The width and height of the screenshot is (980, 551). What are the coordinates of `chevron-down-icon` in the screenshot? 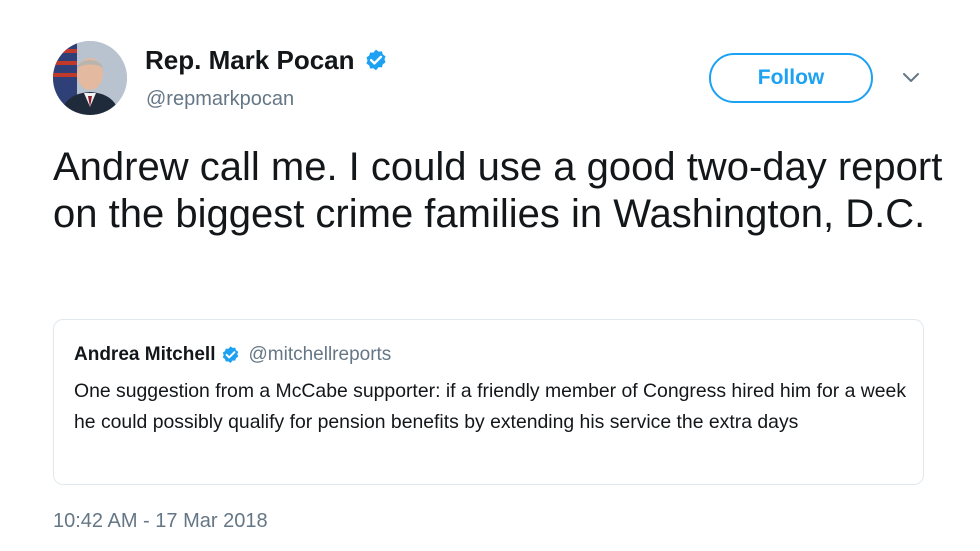 It's located at (911, 80).